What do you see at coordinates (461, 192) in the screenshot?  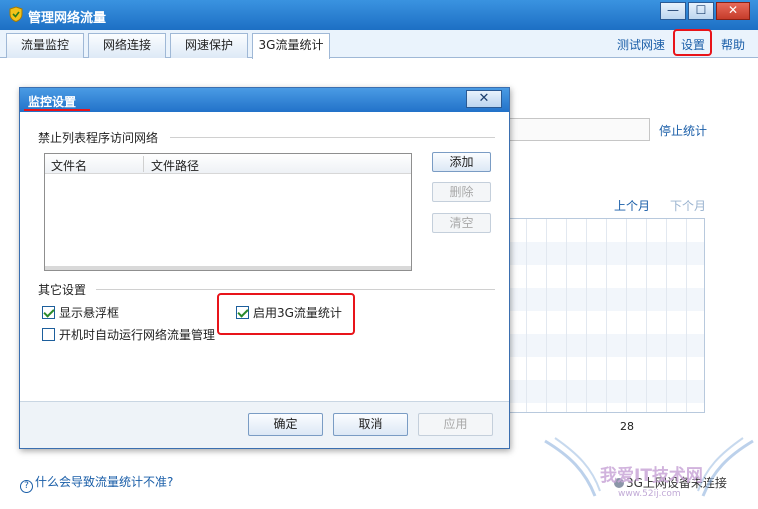 I see `delete-button: 删除` at bounding box center [461, 192].